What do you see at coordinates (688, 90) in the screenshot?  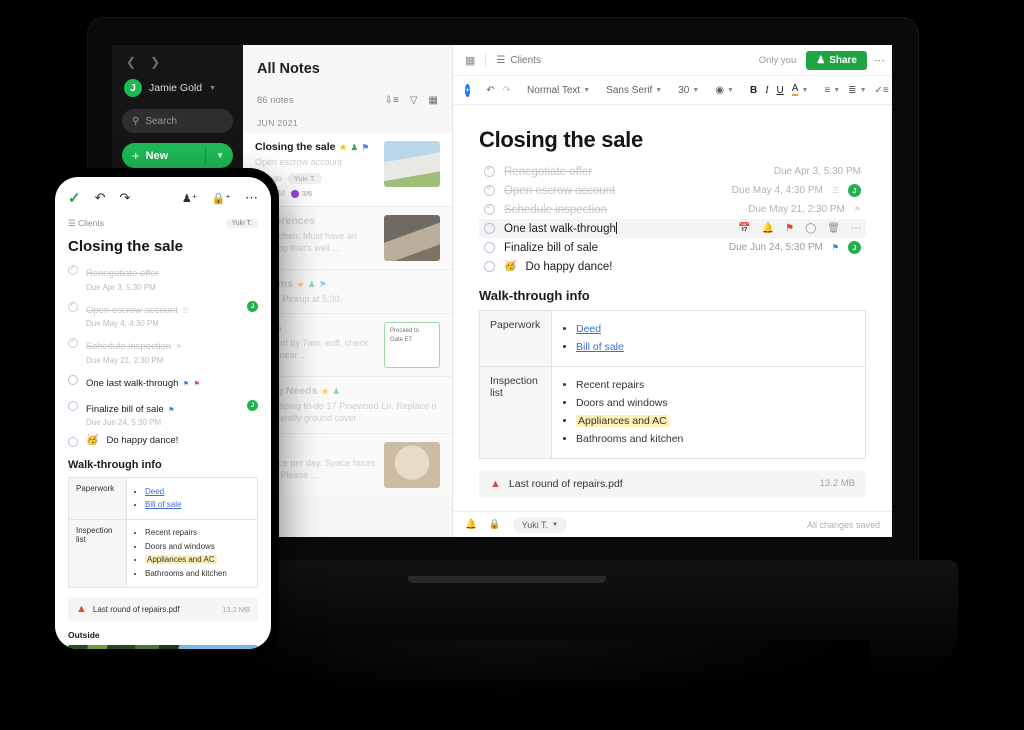 I see `font-size-select: 30 ▼` at bounding box center [688, 90].